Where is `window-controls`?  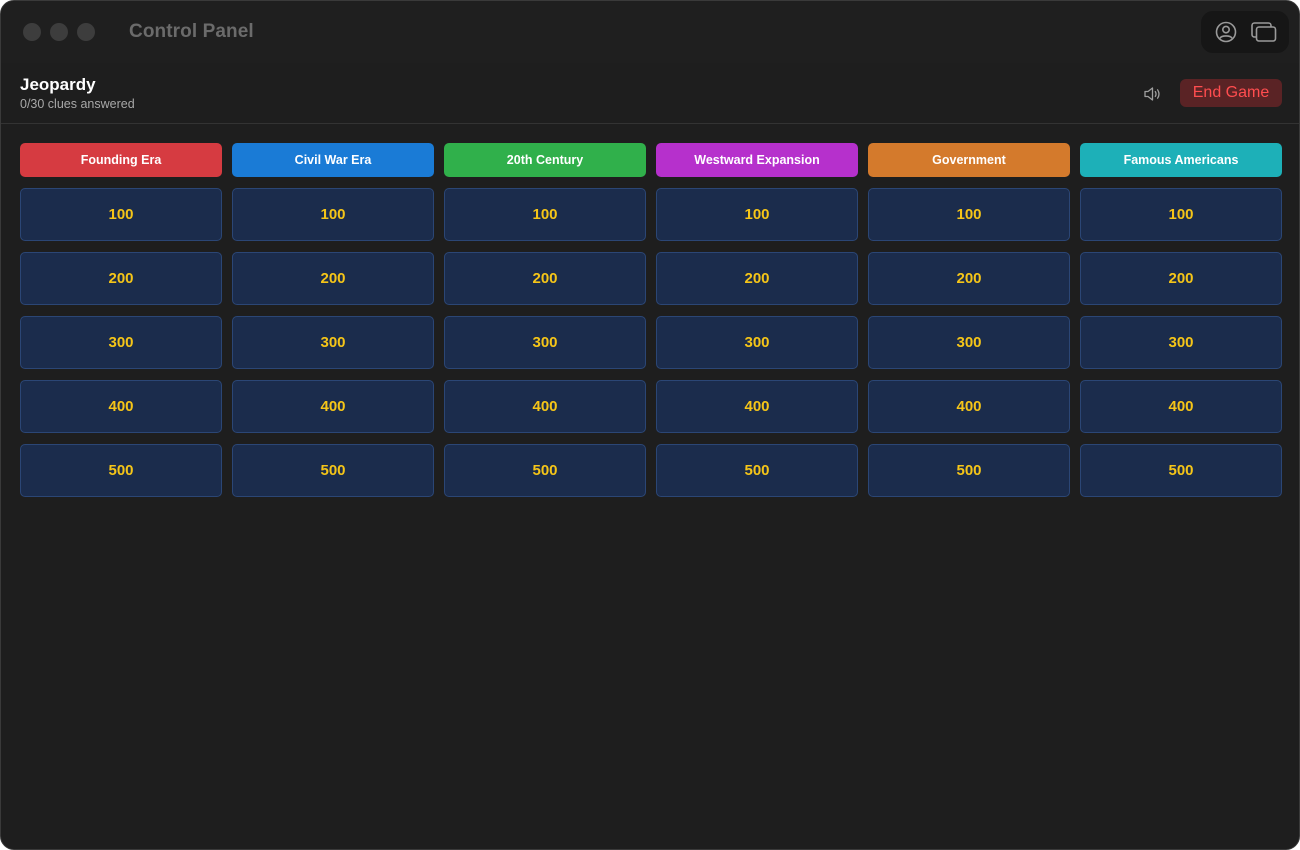
window-controls is located at coordinates (59, 32).